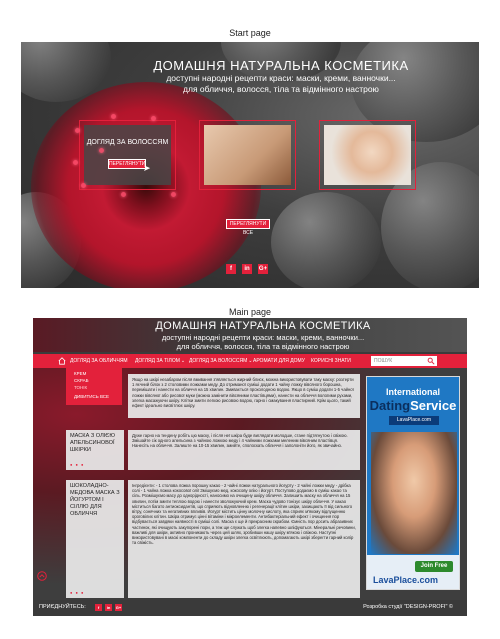 The width and height of the screenshot is (500, 639). What do you see at coordinates (80, 373) in the screenshot?
I see `dropdown-item: КРЕМ` at bounding box center [80, 373].